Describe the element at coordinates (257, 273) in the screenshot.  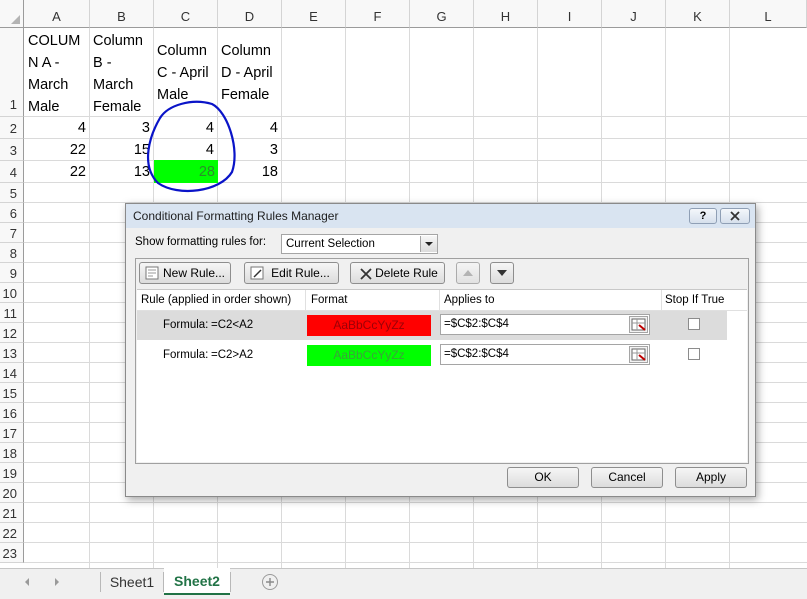
I see `edit-rule-icon` at that location.